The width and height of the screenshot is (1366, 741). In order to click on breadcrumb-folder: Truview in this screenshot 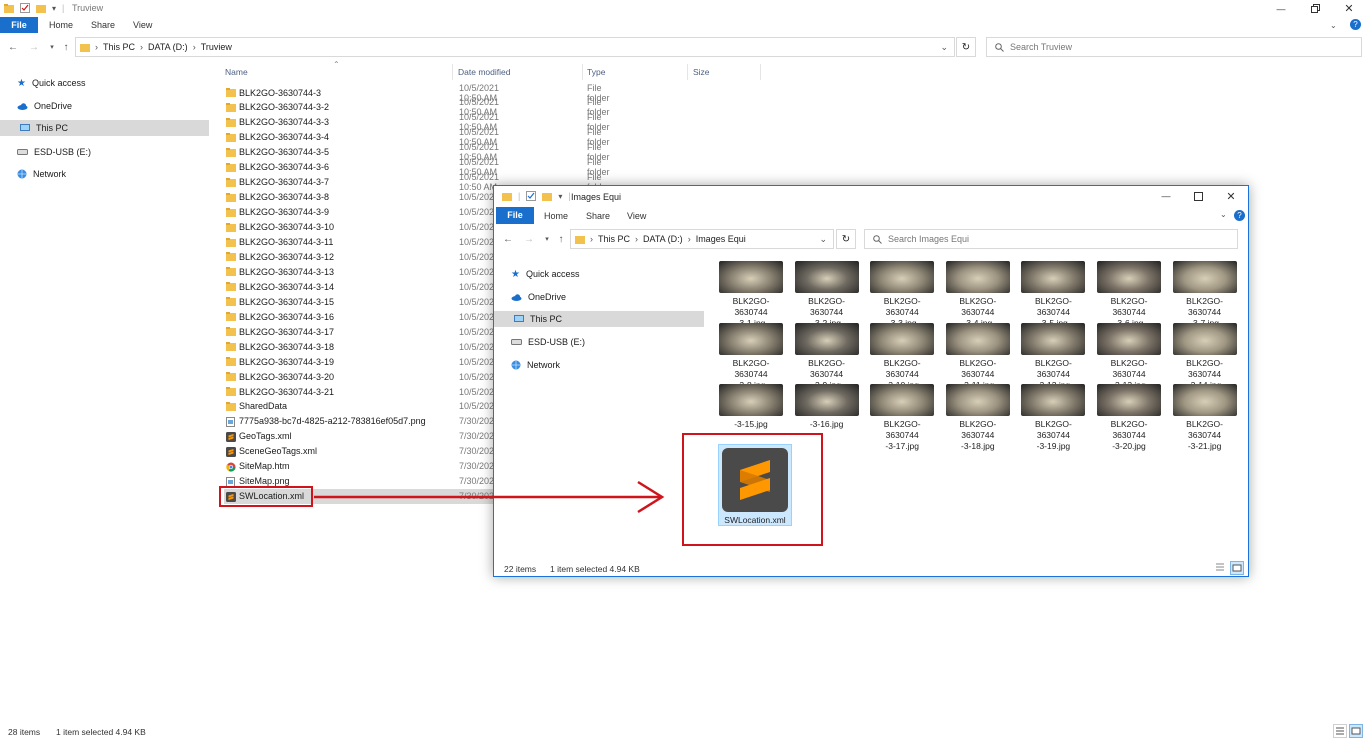, I will do `click(216, 47)`.